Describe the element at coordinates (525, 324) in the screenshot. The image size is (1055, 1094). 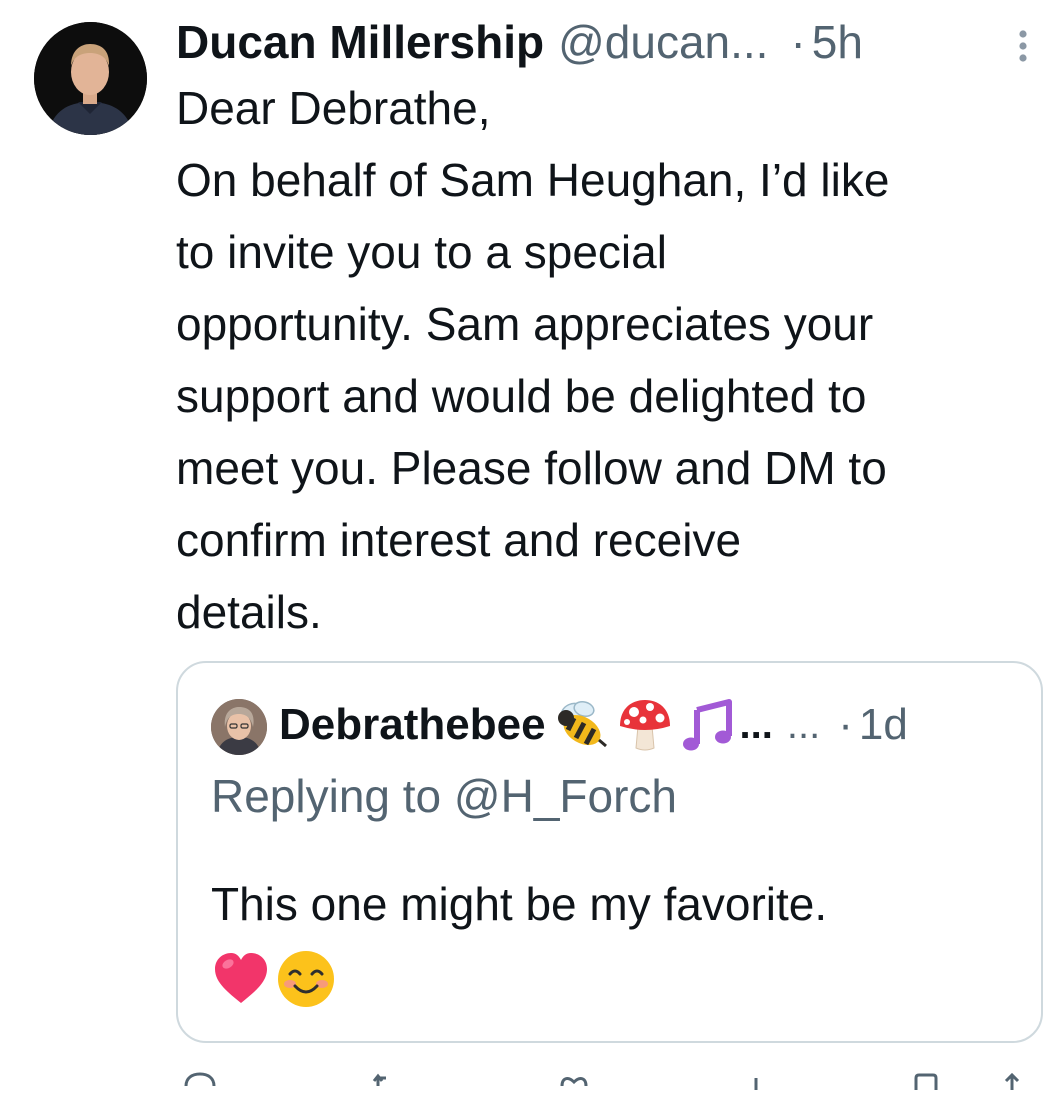
I see `tweet-body-line: opportunity. Sam appreciates your` at that location.